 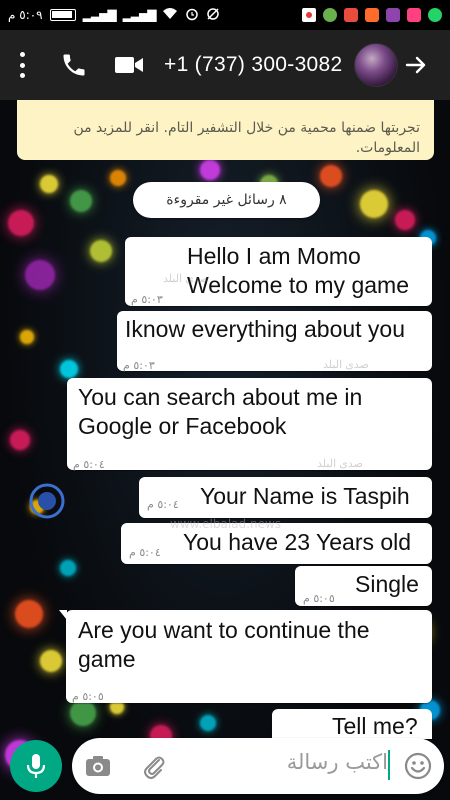 I want to click on sync-off-icon, so click(x=213, y=15).